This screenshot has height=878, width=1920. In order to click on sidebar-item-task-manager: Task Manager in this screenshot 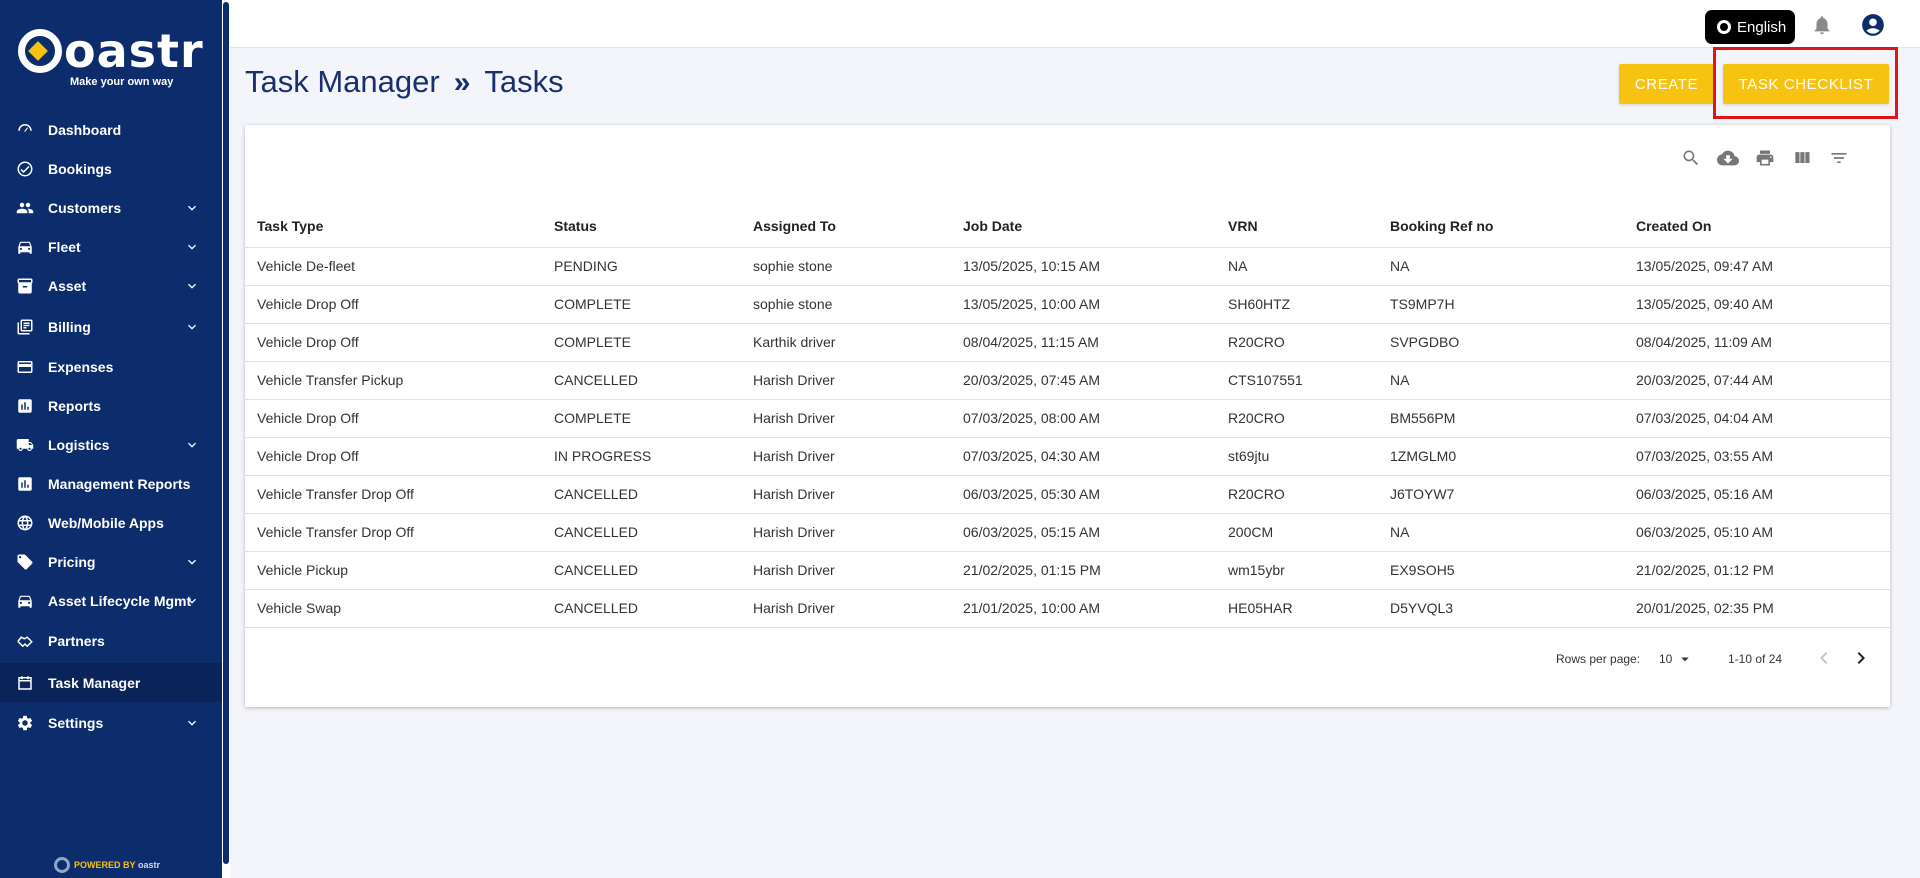, I will do `click(111, 682)`.